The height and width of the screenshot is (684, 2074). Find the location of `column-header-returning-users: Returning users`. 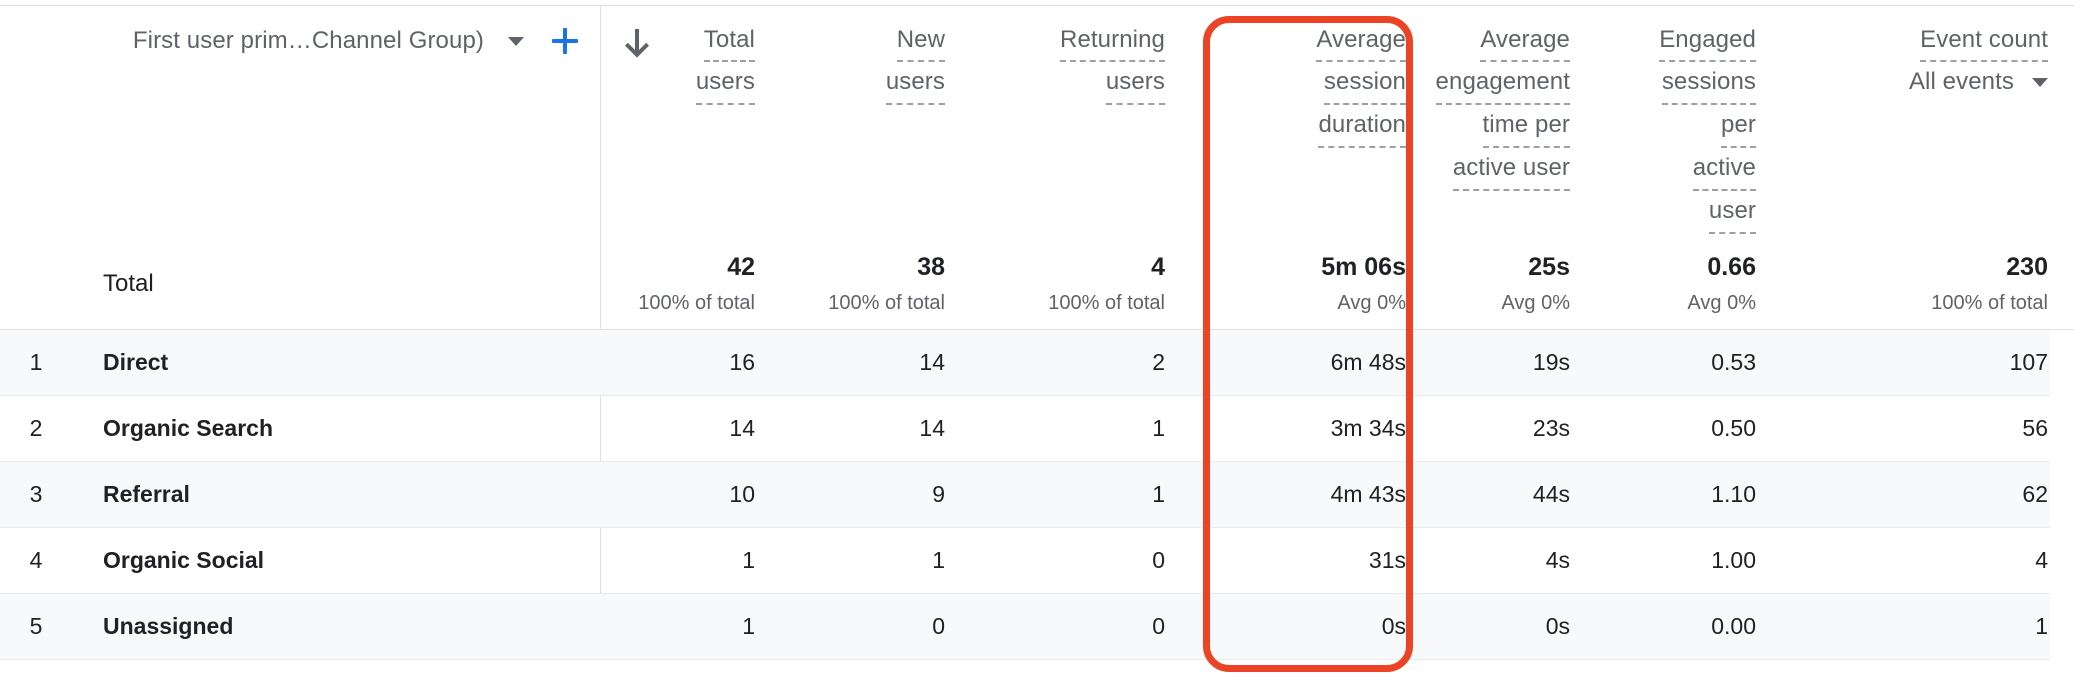

column-header-returning-users: Returning users is located at coordinates (1060, 62).